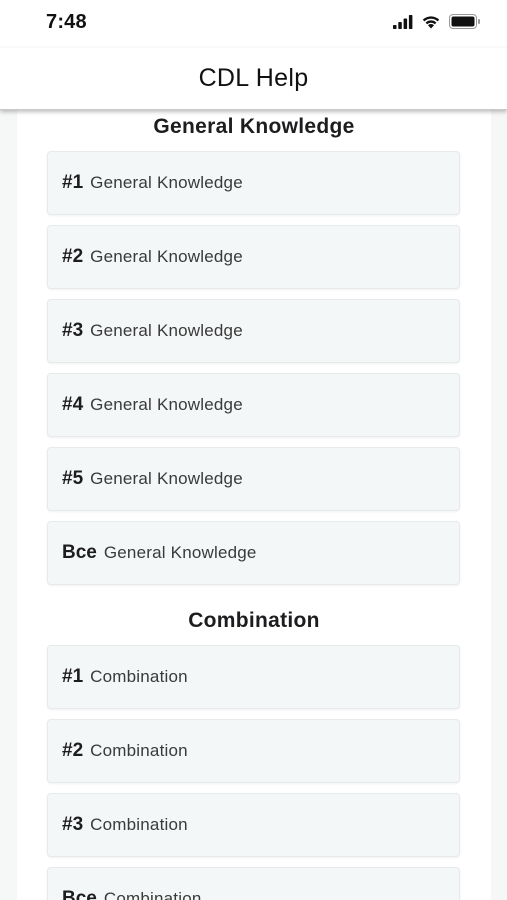  I want to click on list-item: Все Combination, so click(253, 883).